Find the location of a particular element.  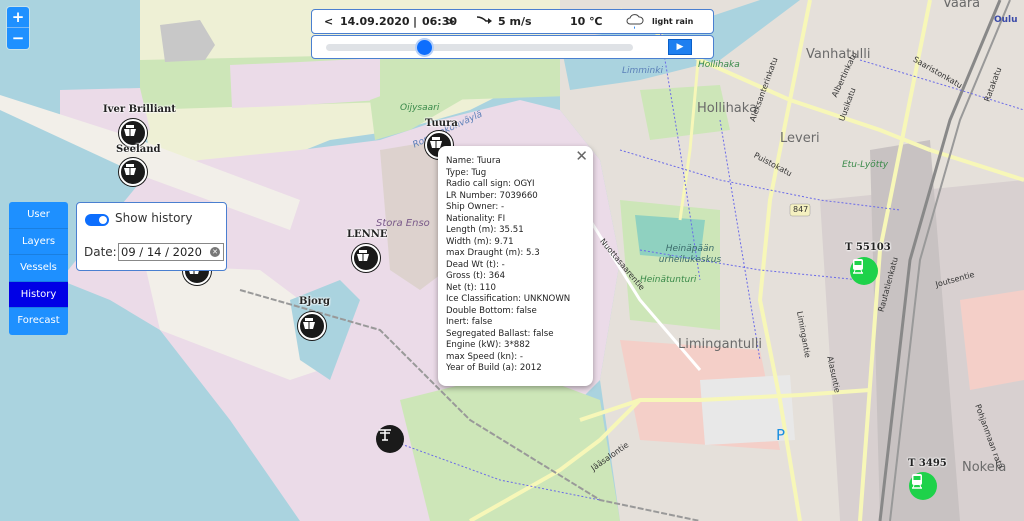

district-label: Limingantulli is located at coordinates (720, 344).